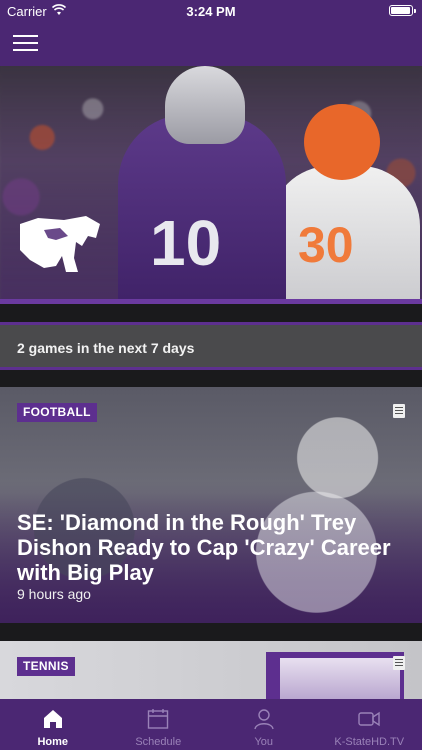 Image resolution: width=422 pixels, height=750 pixels. Describe the element at coordinates (264, 742) in the screenshot. I see `tab-label: You` at that location.